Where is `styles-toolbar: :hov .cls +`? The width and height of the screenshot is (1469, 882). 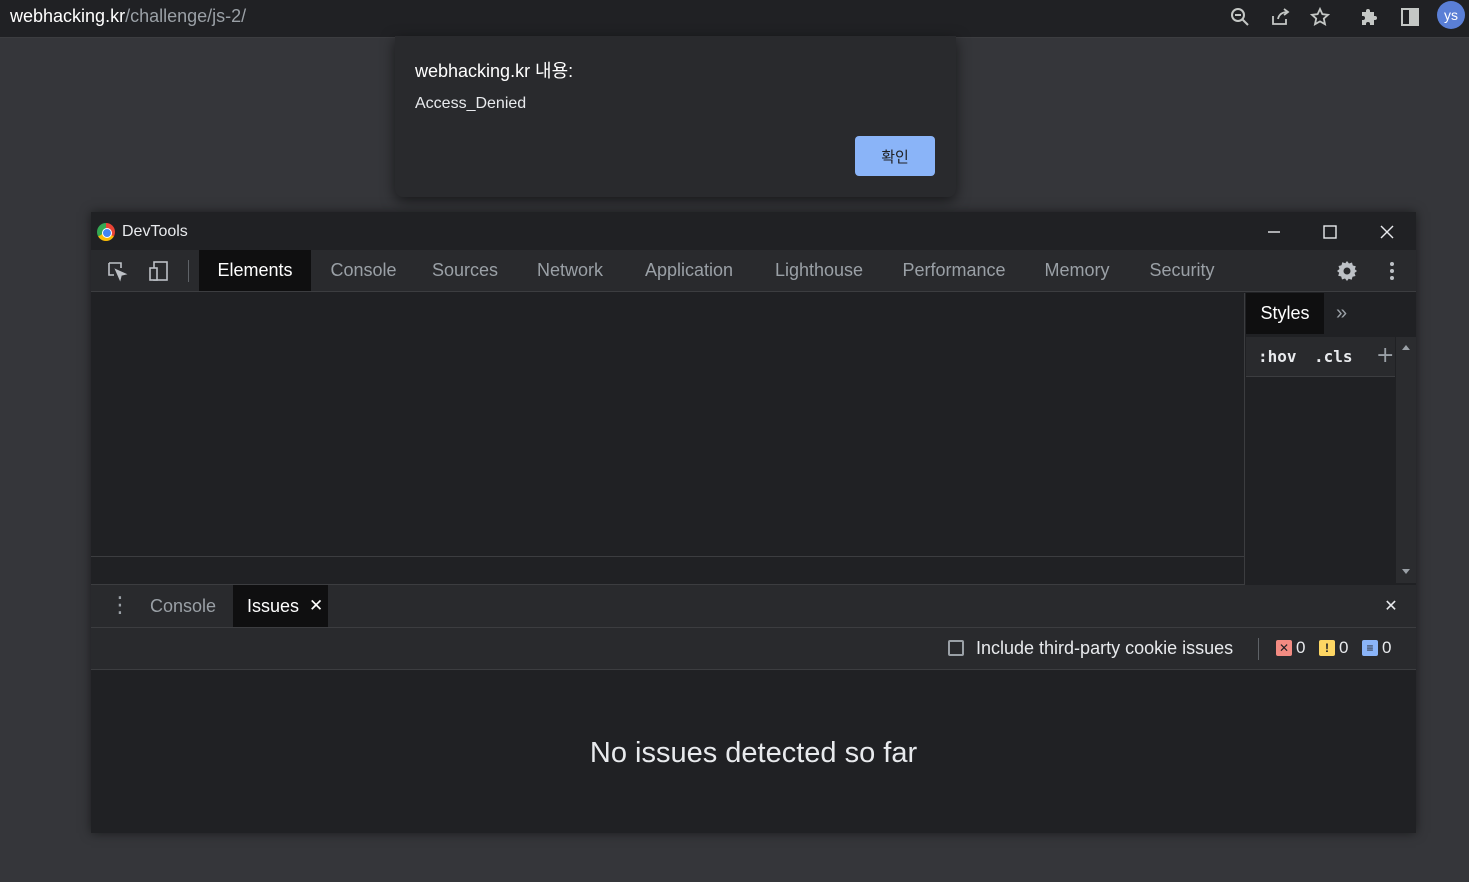 styles-toolbar: :hov .cls + is located at coordinates (1320, 357).